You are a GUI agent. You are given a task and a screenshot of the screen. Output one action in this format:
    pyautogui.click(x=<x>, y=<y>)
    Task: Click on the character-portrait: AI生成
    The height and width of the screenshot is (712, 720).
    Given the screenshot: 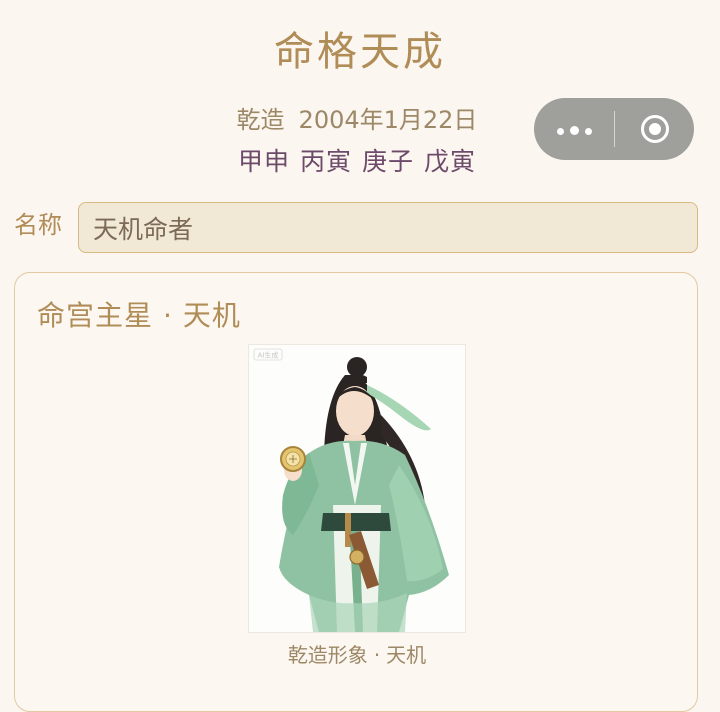 What is the action you would take?
    pyautogui.click(x=357, y=488)
    